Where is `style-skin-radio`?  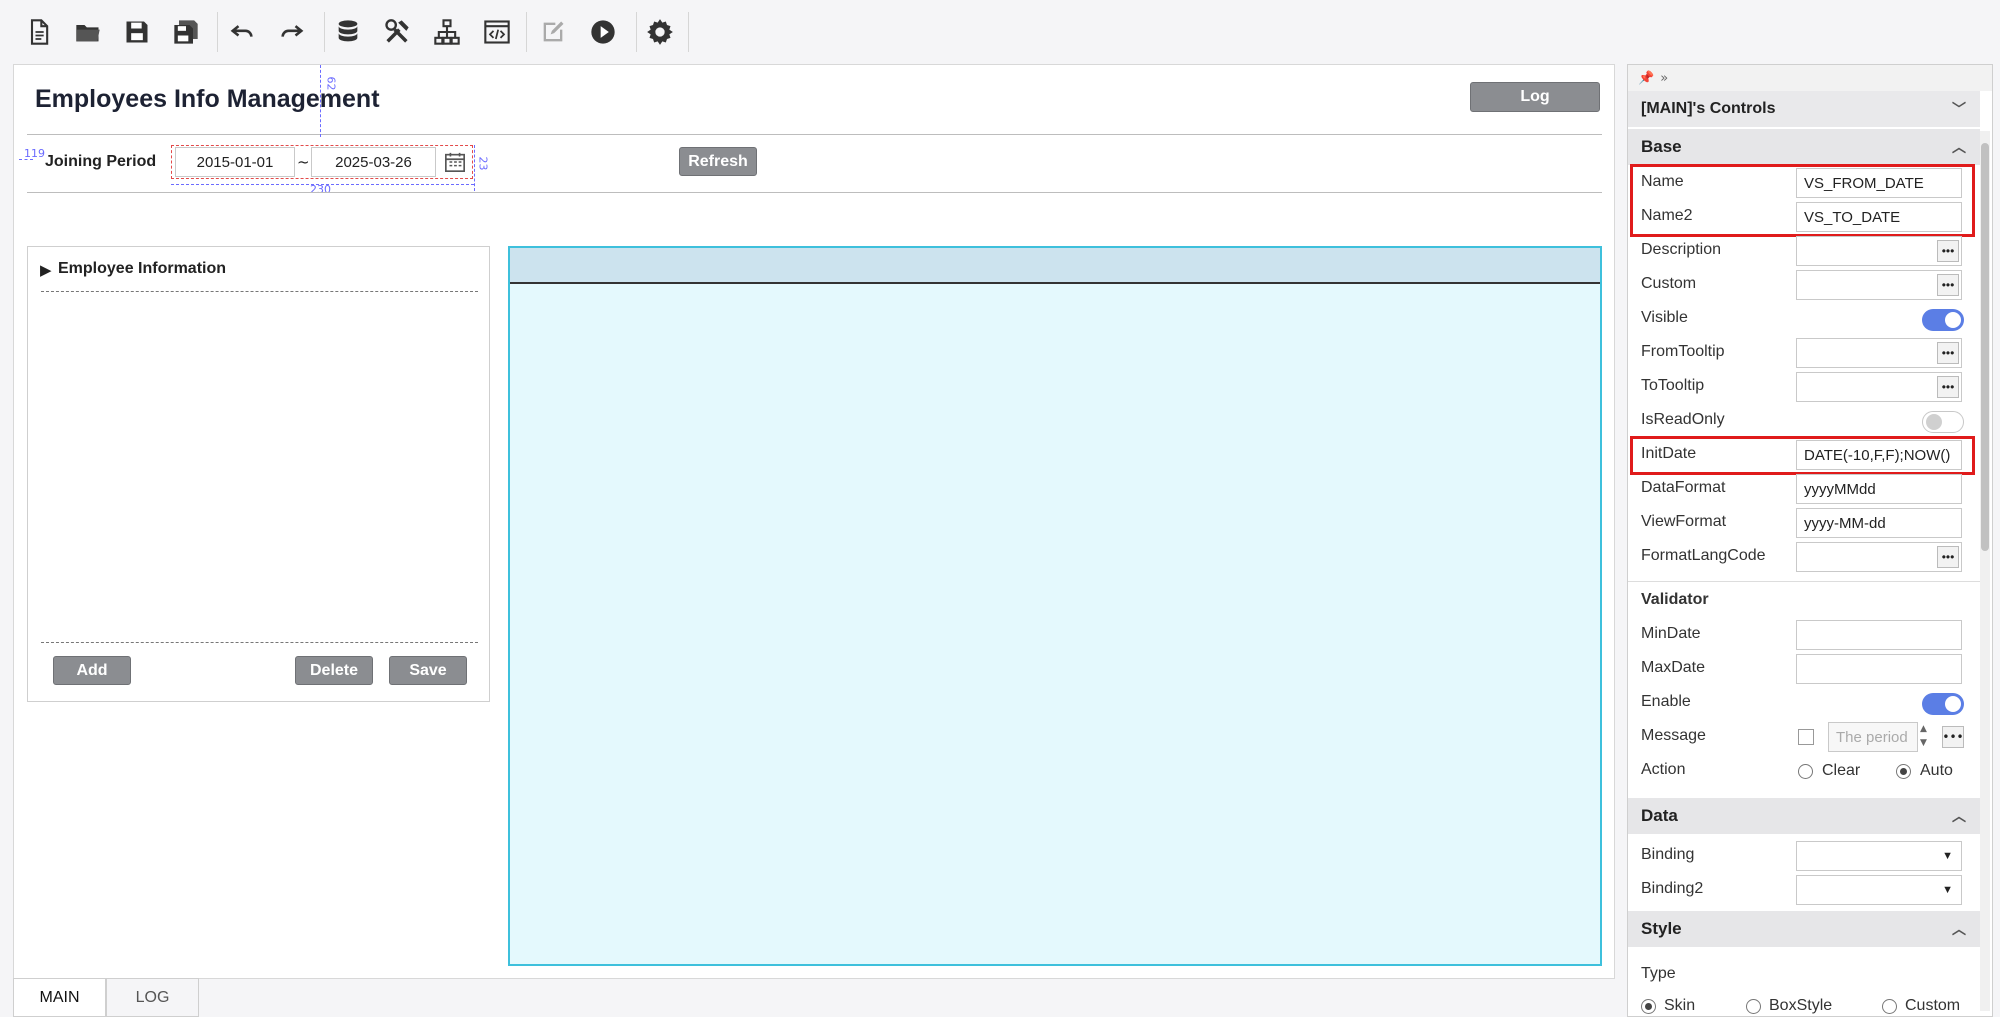 style-skin-radio is located at coordinates (1648, 1006).